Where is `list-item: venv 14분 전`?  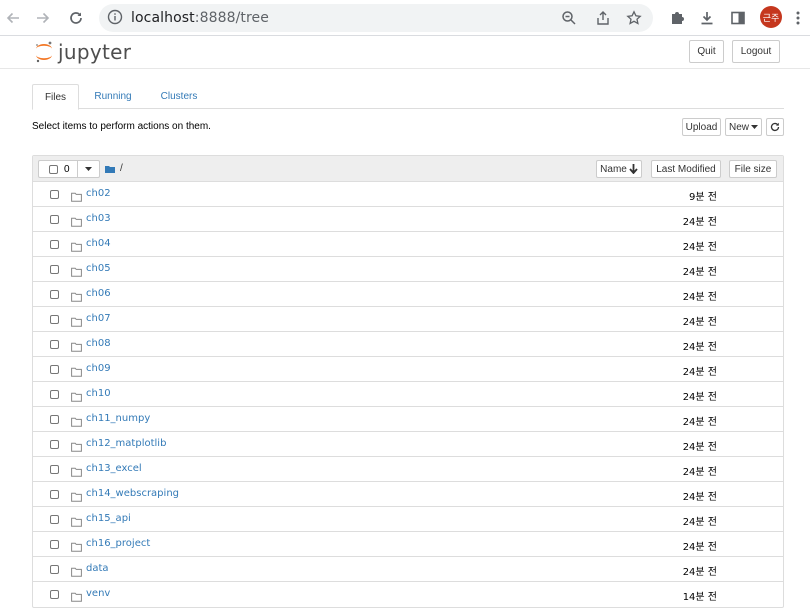
list-item: venv 14분 전 is located at coordinates (408, 594).